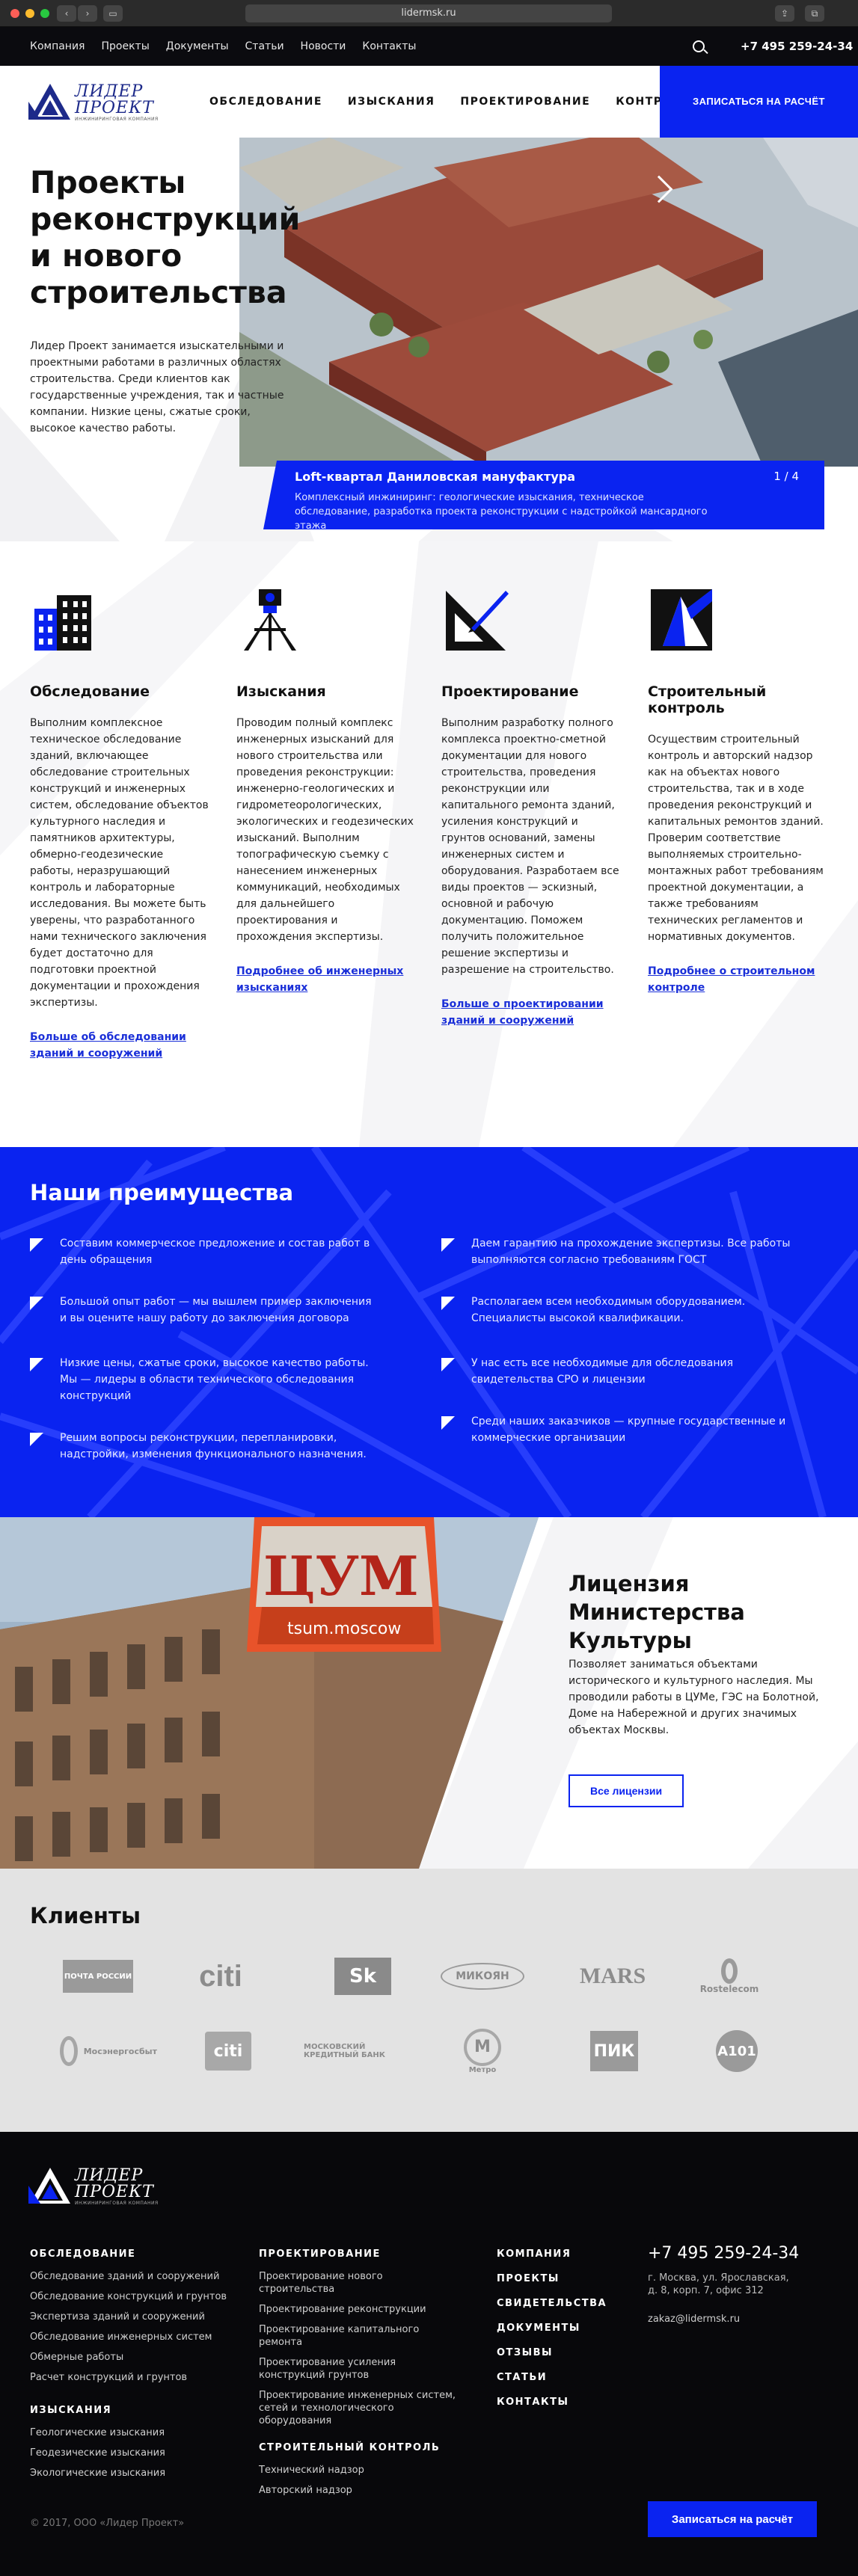 The image size is (858, 2576). What do you see at coordinates (699, 46) in the screenshot?
I see `search-icon` at bounding box center [699, 46].